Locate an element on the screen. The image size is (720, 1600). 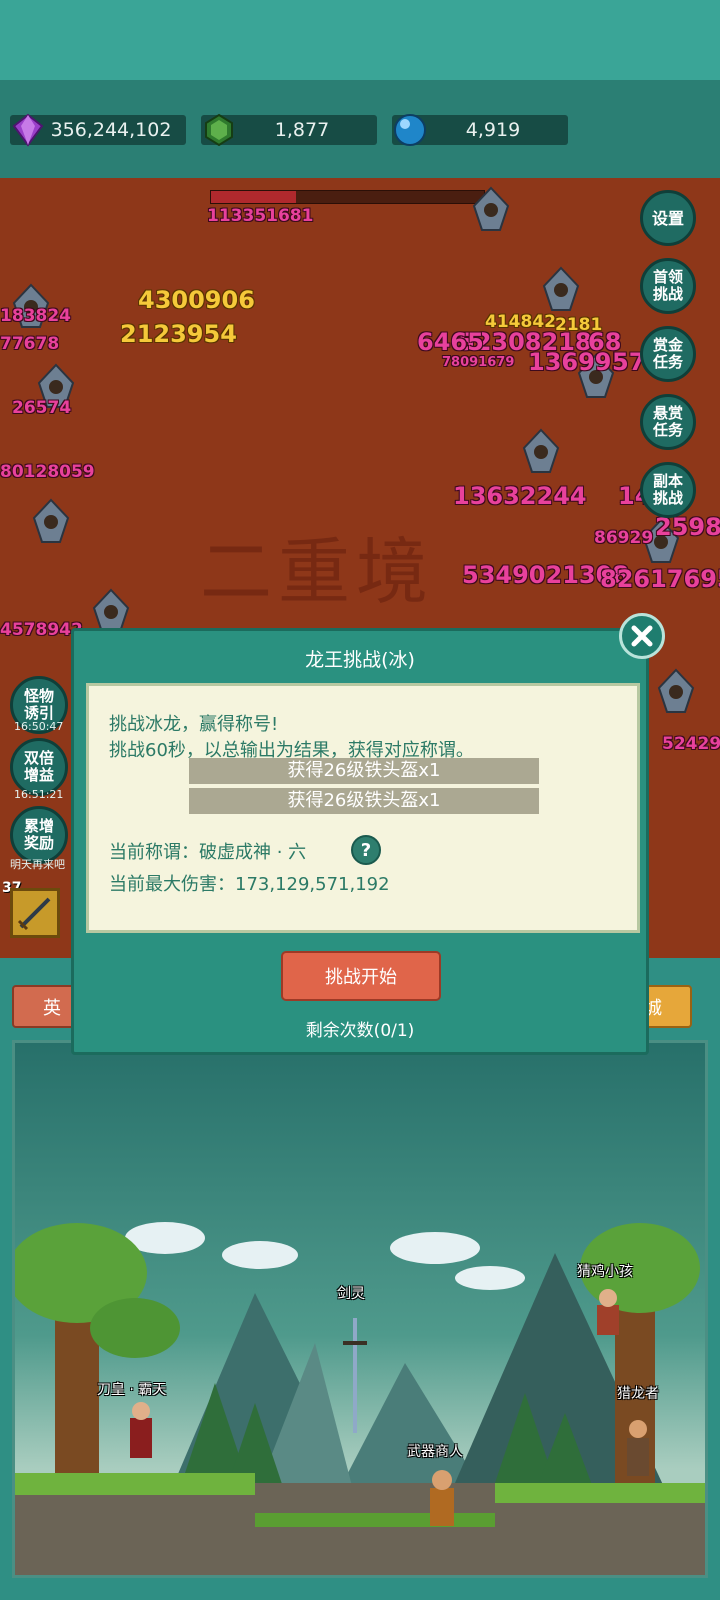
settings-button: 设置 is located at coordinates (668, 218).